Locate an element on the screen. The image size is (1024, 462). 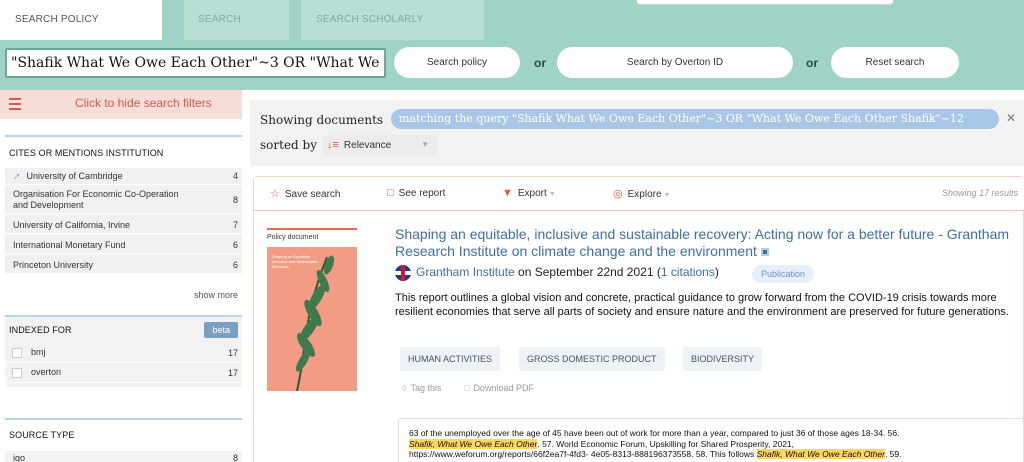
document-icon: □ is located at coordinates (390, 193).